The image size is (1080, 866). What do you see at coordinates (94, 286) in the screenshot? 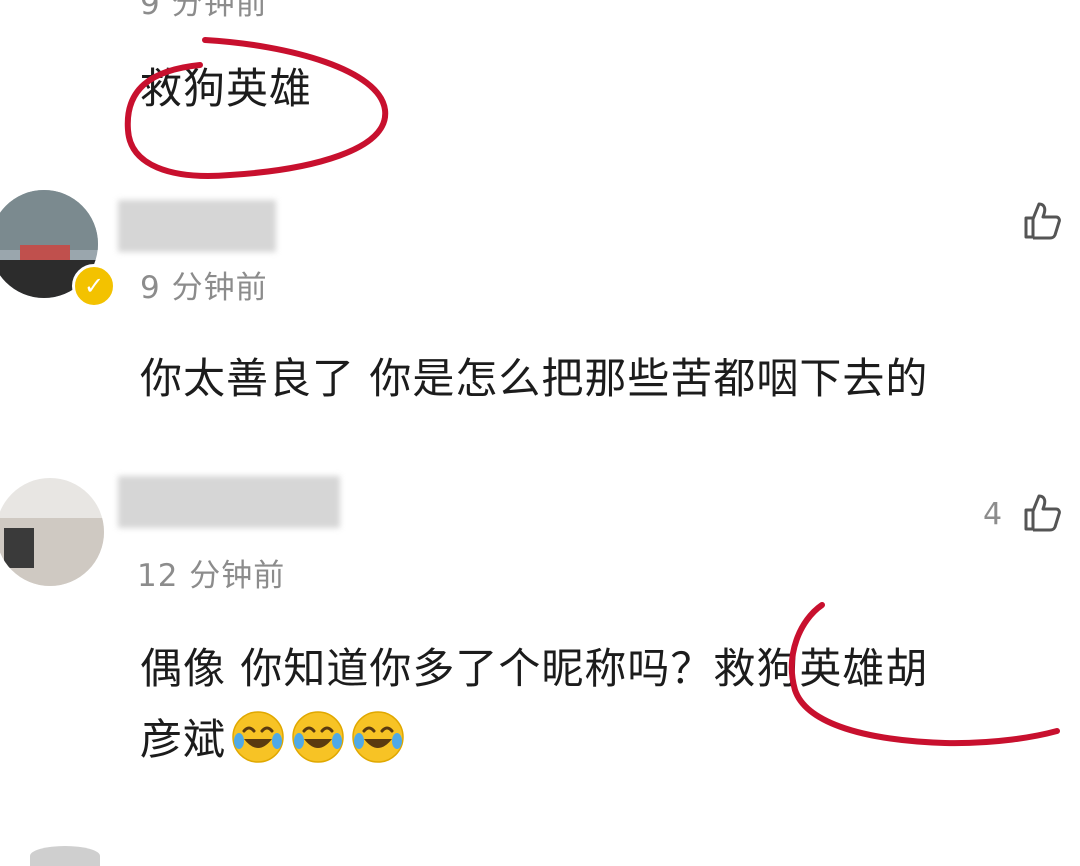
I see `verified-badge-icon: ✓` at bounding box center [94, 286].